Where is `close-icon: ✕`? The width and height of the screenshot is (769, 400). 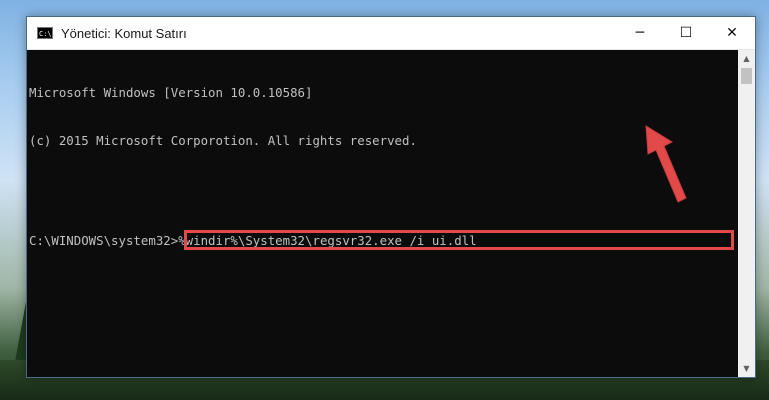
close-icon: ✕ is located at coordinates (732, 33).